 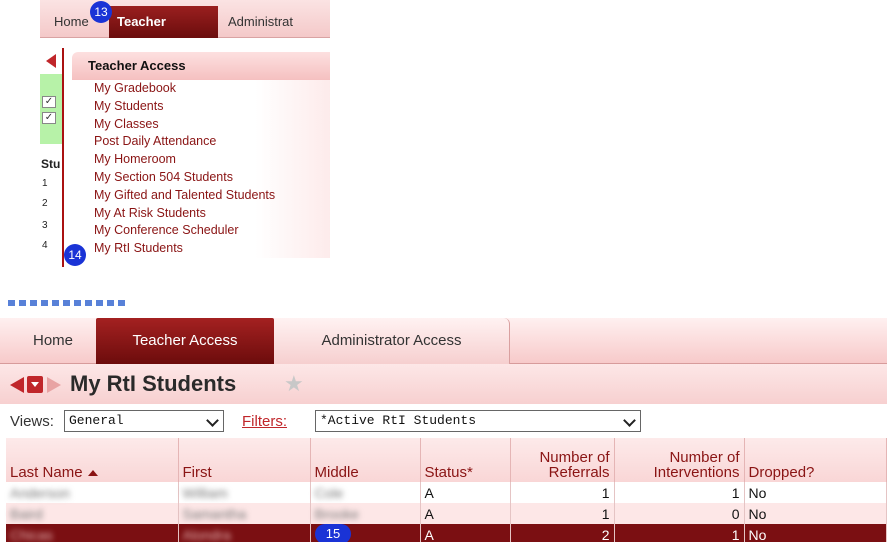 What do you see at coordinates (201, 160) in the screenshot?
I see `menu-item-my-homeroom: My Homeroom` at bounding box center [201, 160].